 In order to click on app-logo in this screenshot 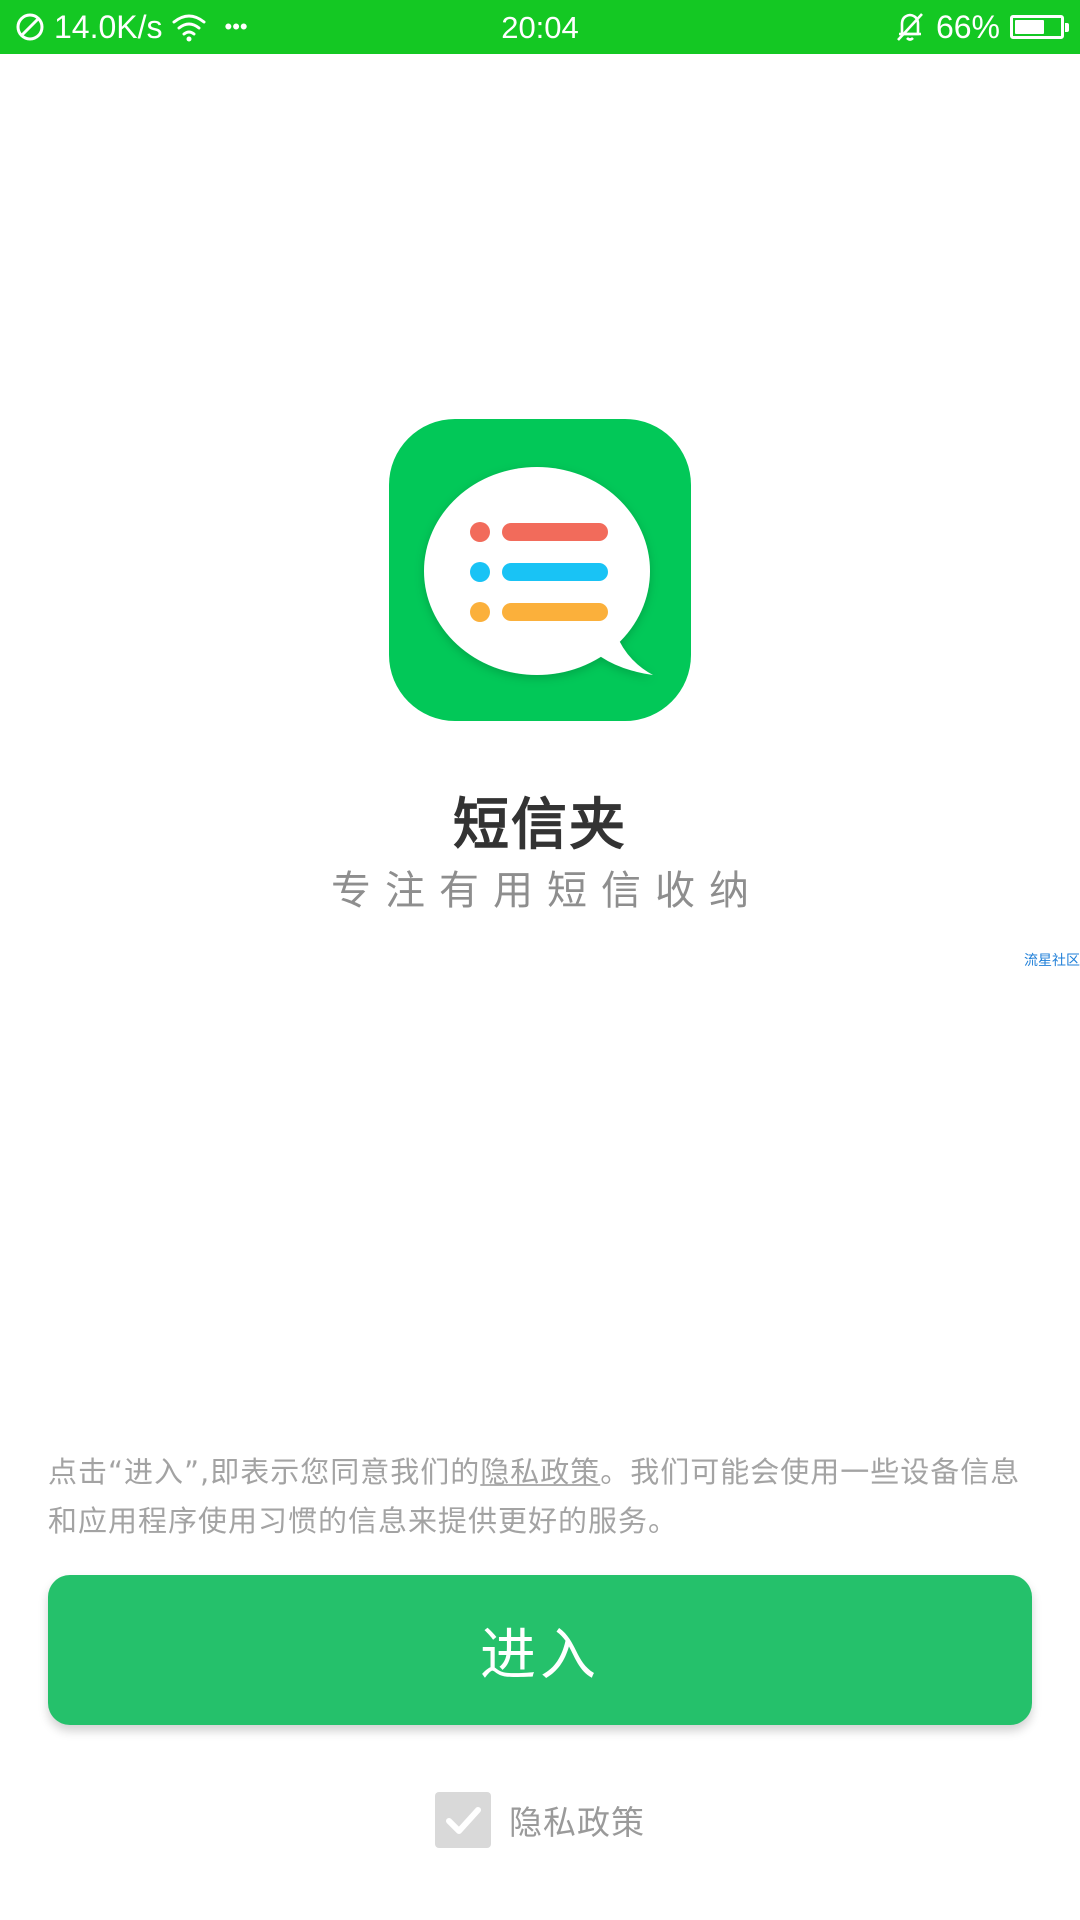, I will do `click(540, 570)`.